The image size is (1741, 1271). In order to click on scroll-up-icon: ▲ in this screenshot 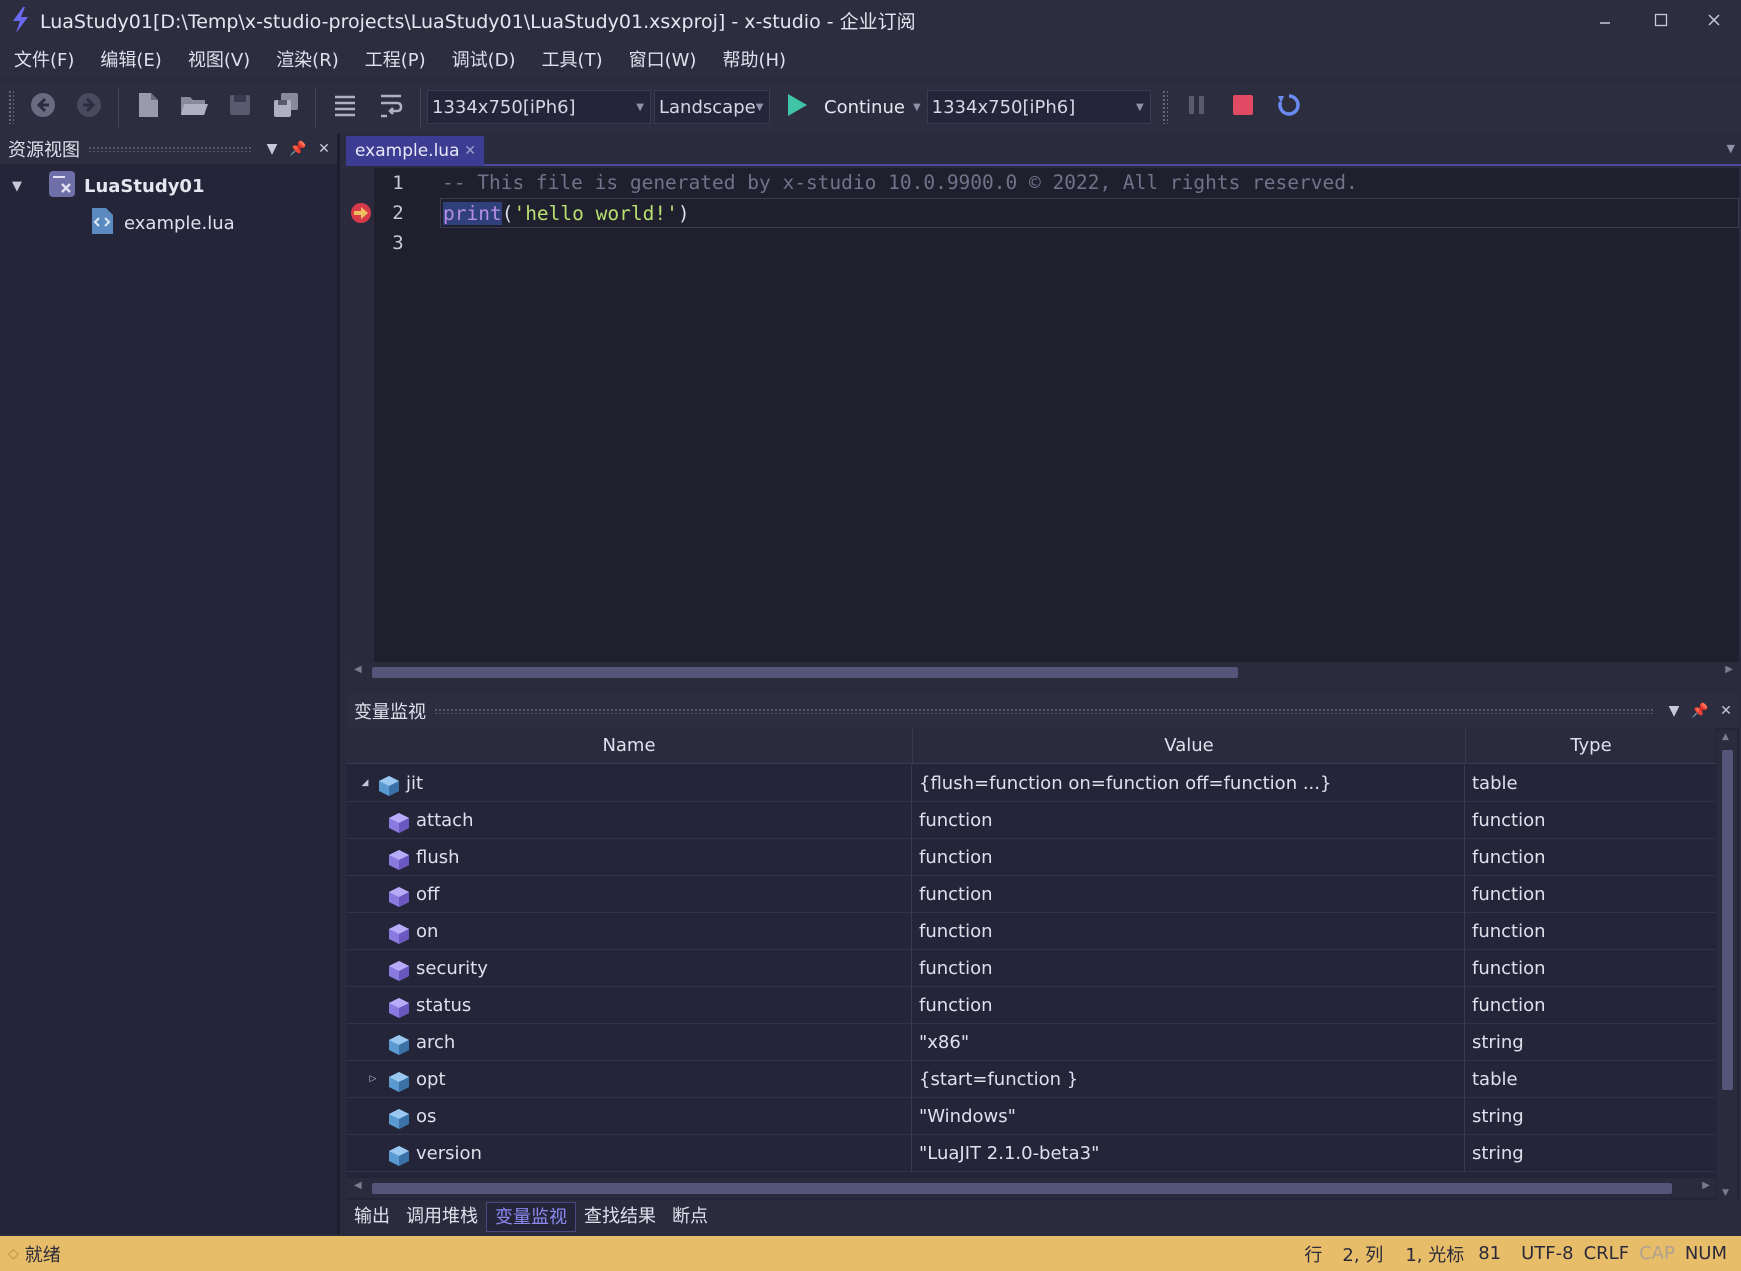, I will do `click(1725, 737)`.